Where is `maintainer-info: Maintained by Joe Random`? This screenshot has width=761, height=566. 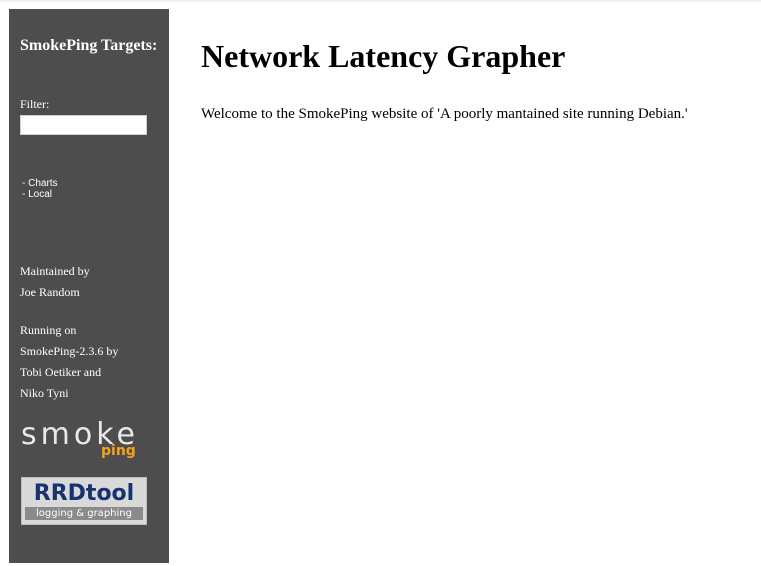 maintainer-info: Maintained by Joe Random is located at coordinates (90, 282).